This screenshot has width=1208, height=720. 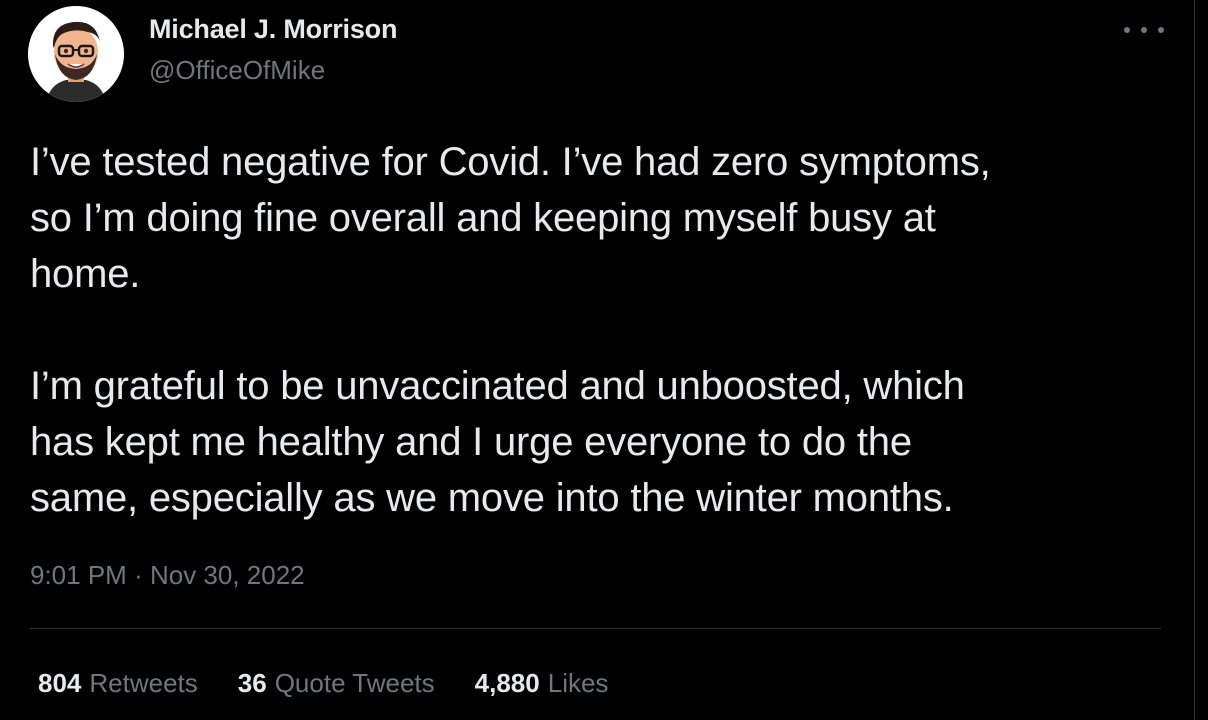 I want to click on likes-count: 4,880, so click(x=507, y=683).